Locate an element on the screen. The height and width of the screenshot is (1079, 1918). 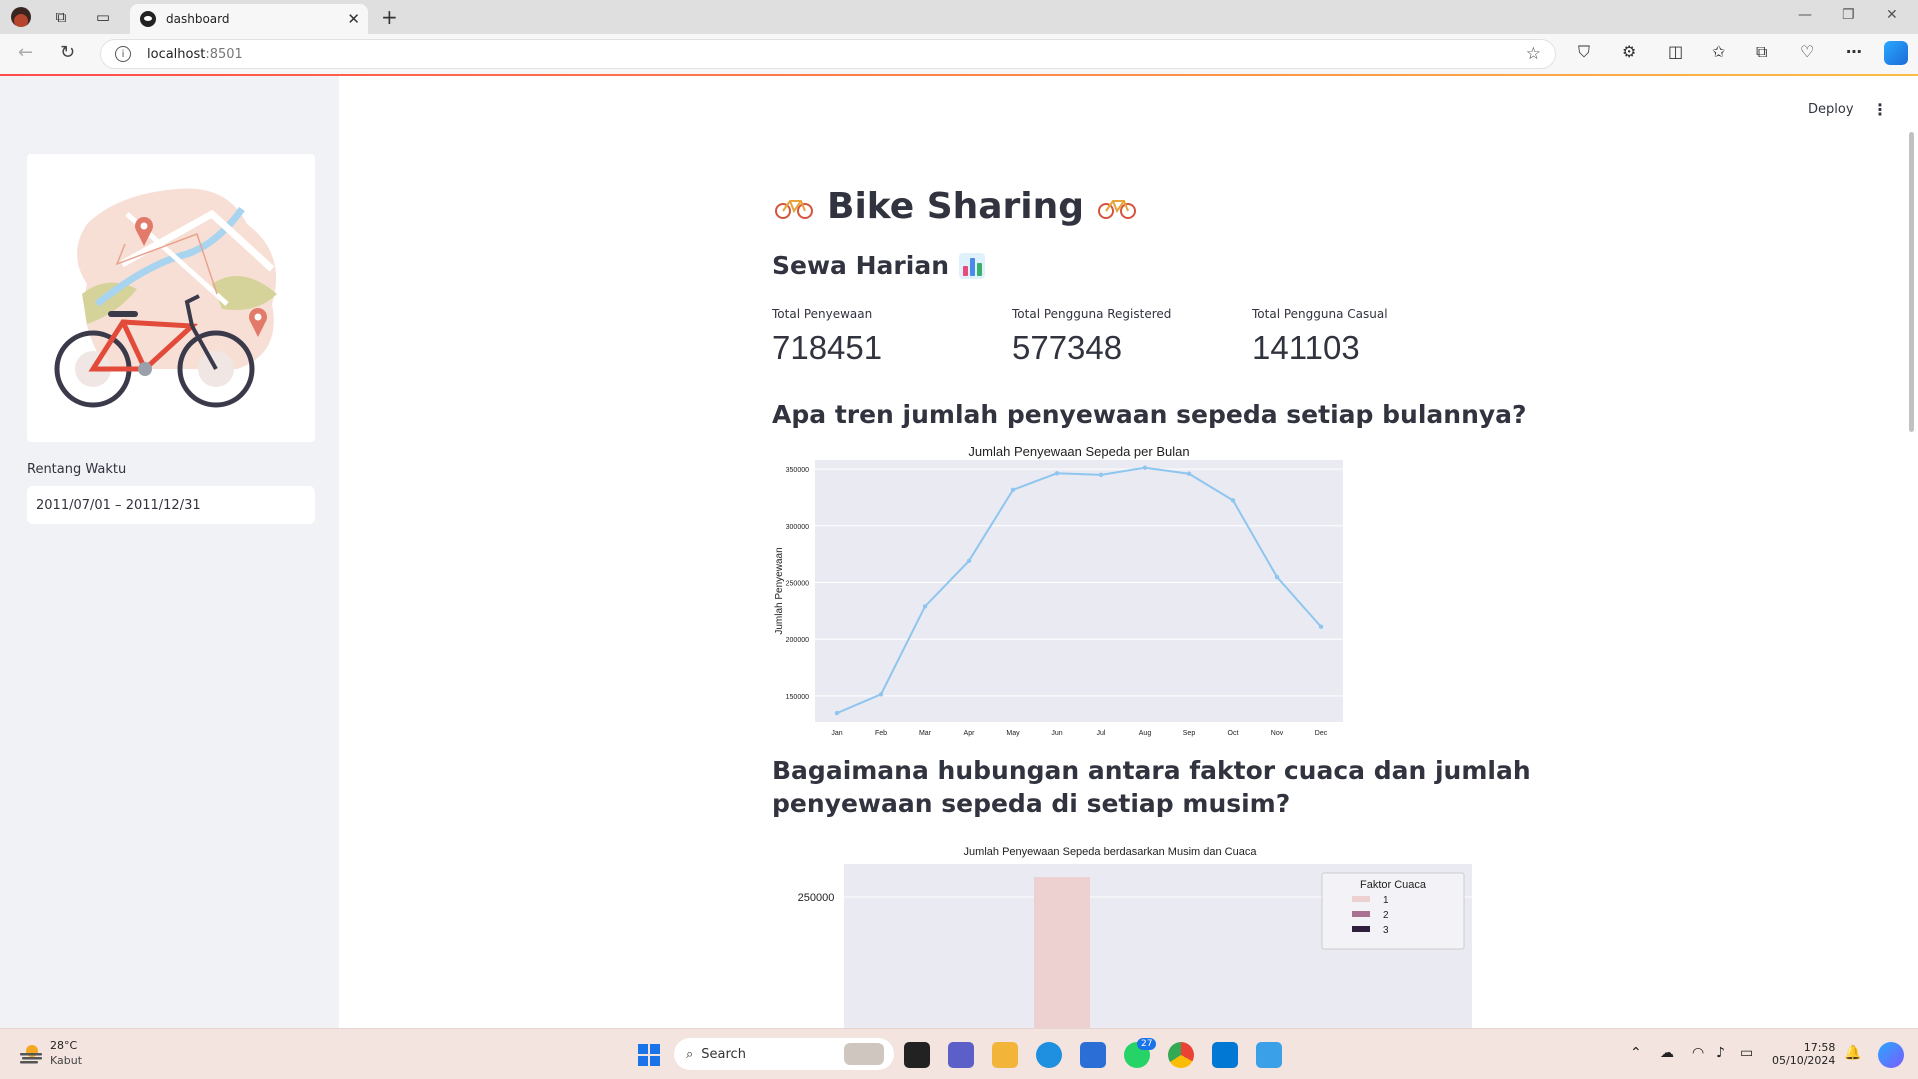
subheader: Sewa Harian is located at coordinates (878, 265).